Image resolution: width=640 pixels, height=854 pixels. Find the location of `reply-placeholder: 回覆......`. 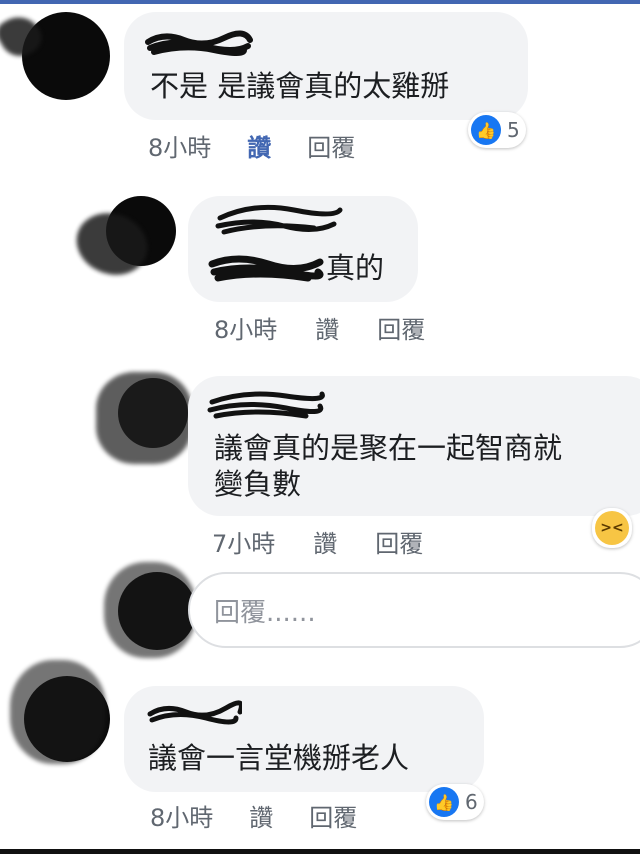

reply-placeholder: 回覆...... is located at coordinates (265, 613).